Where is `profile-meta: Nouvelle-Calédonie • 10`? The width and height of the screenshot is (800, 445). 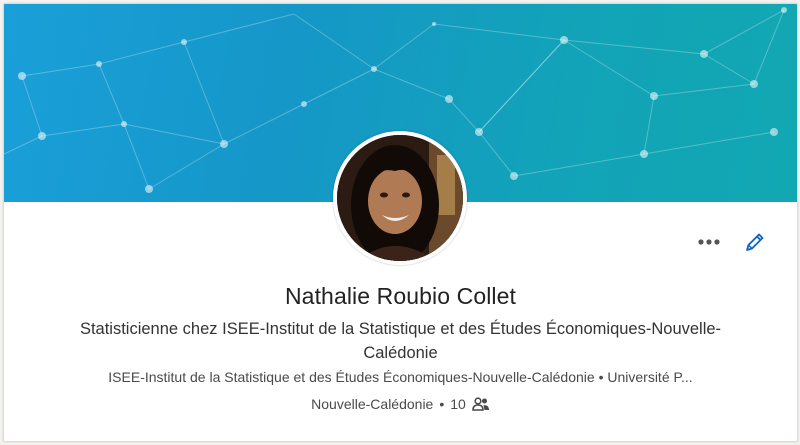 profile-meta: Nouvelle-Calédonie • 10 is located at coordinates (400, 404).